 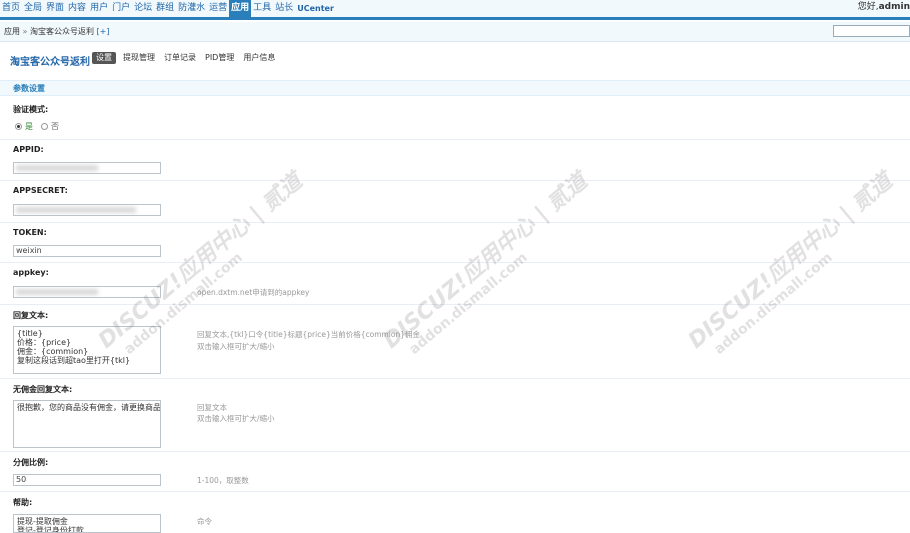 I want to click on help-textarea: 提现-提取佣金 登记-登记身份打款, so click(x=87, y=523).